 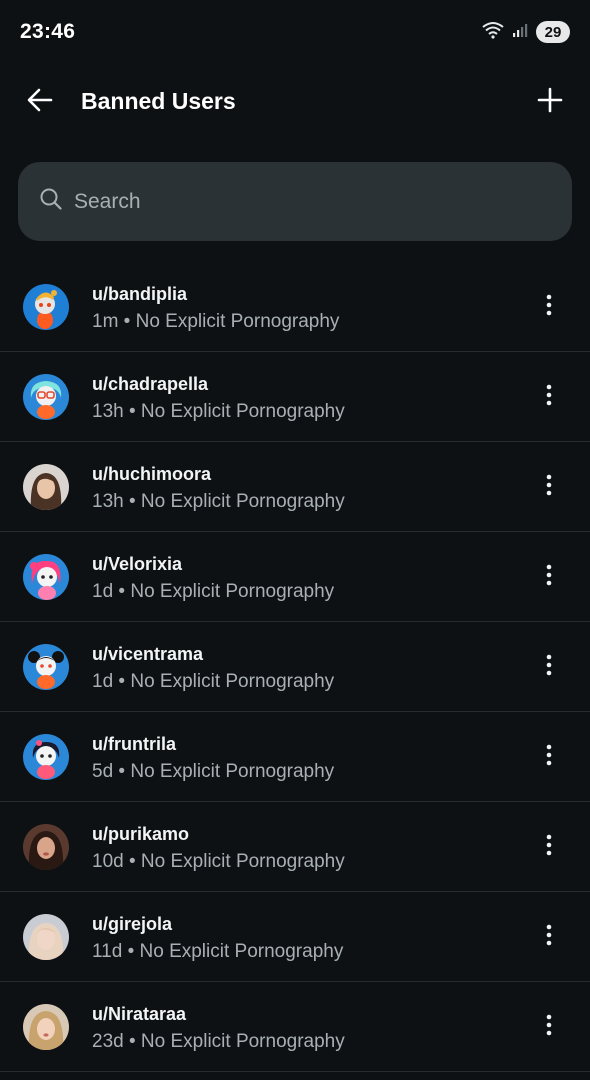 I want to click on battery-indicator: 29, so click(x=553, y=32).